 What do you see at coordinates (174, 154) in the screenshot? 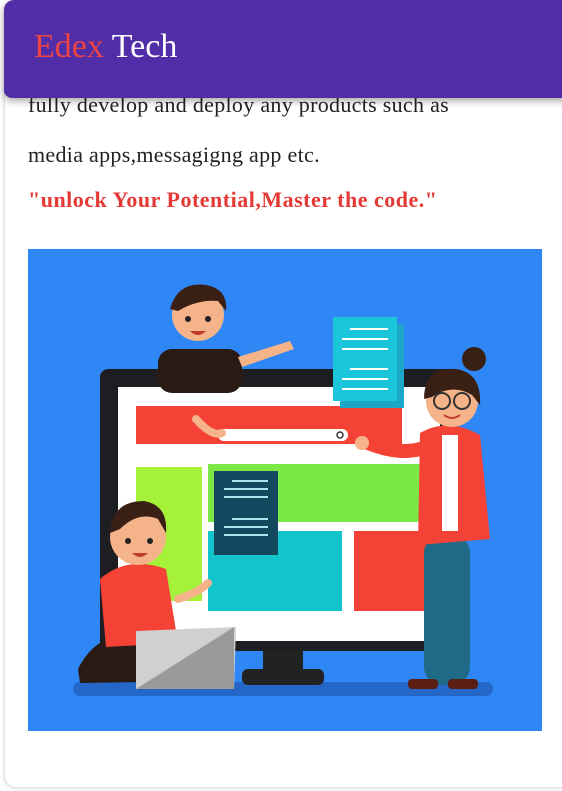
I see `description-line-2: media apps,messagigng app etc.` at bounding box center [174, 154].